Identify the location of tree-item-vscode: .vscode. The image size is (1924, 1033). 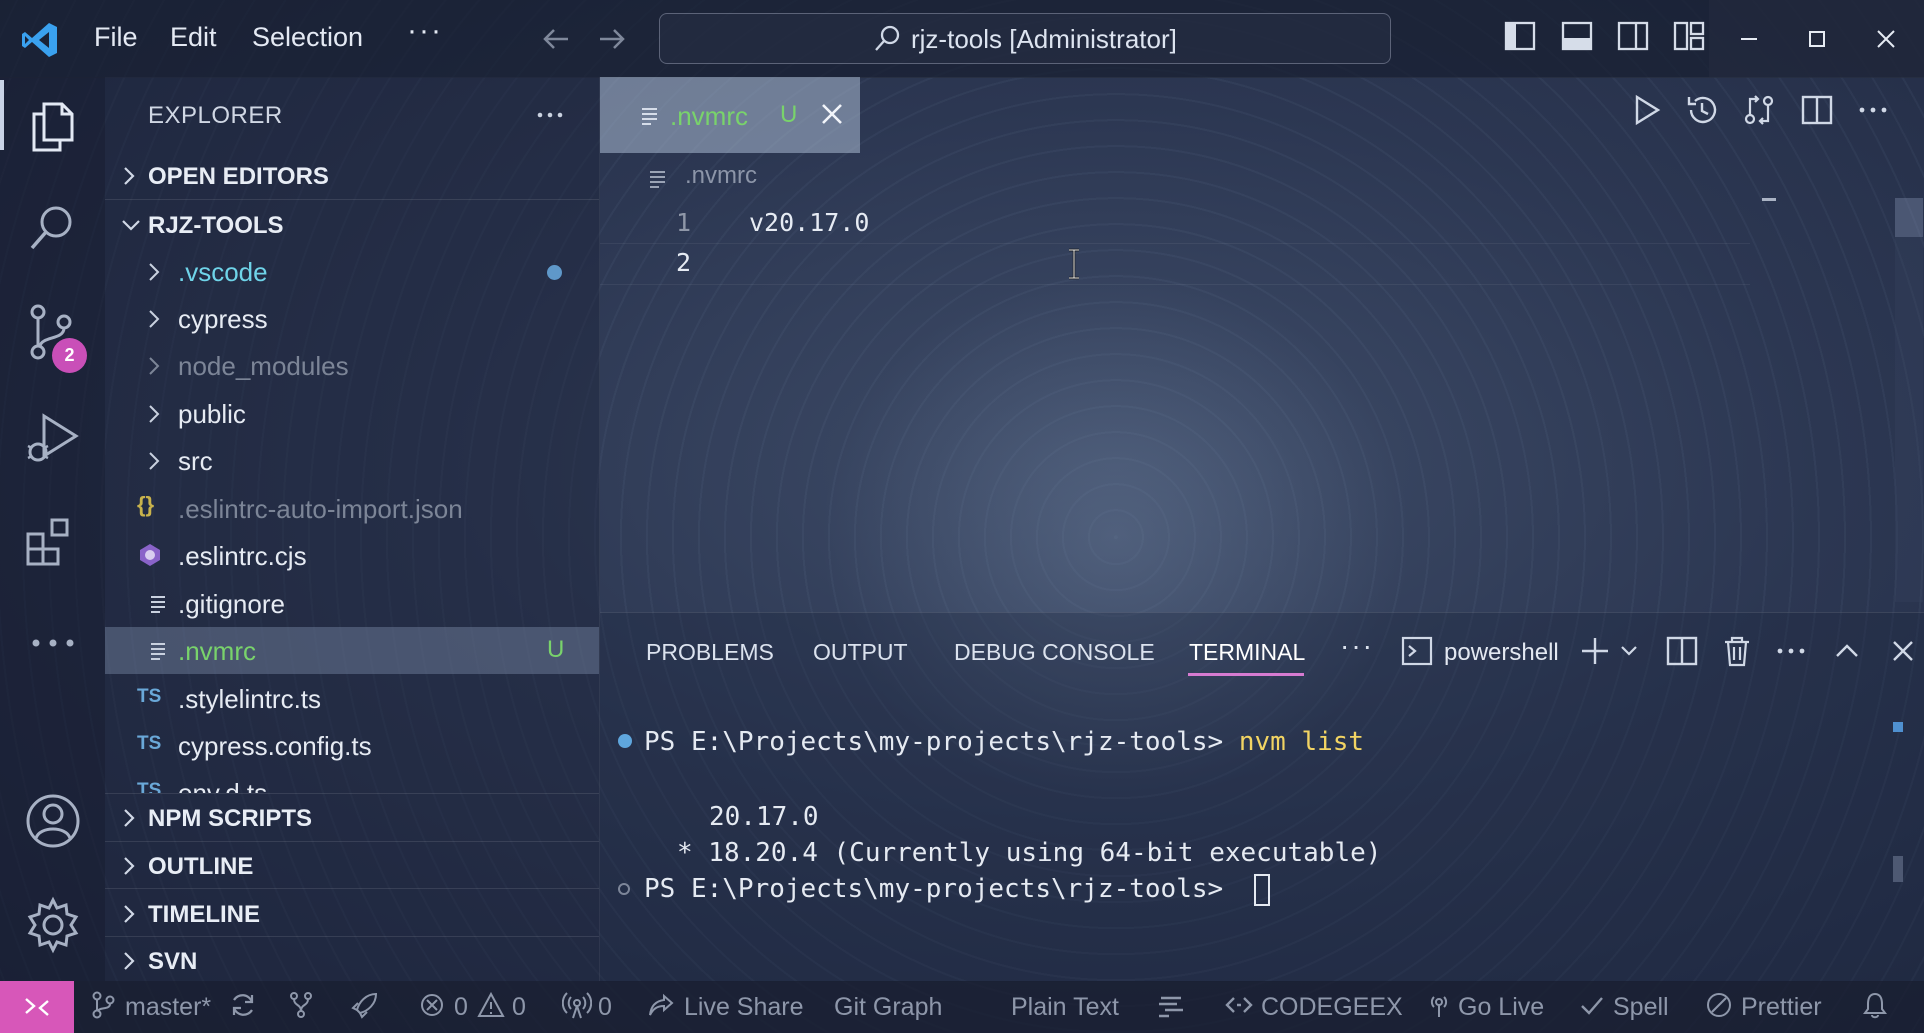
(352, 271).